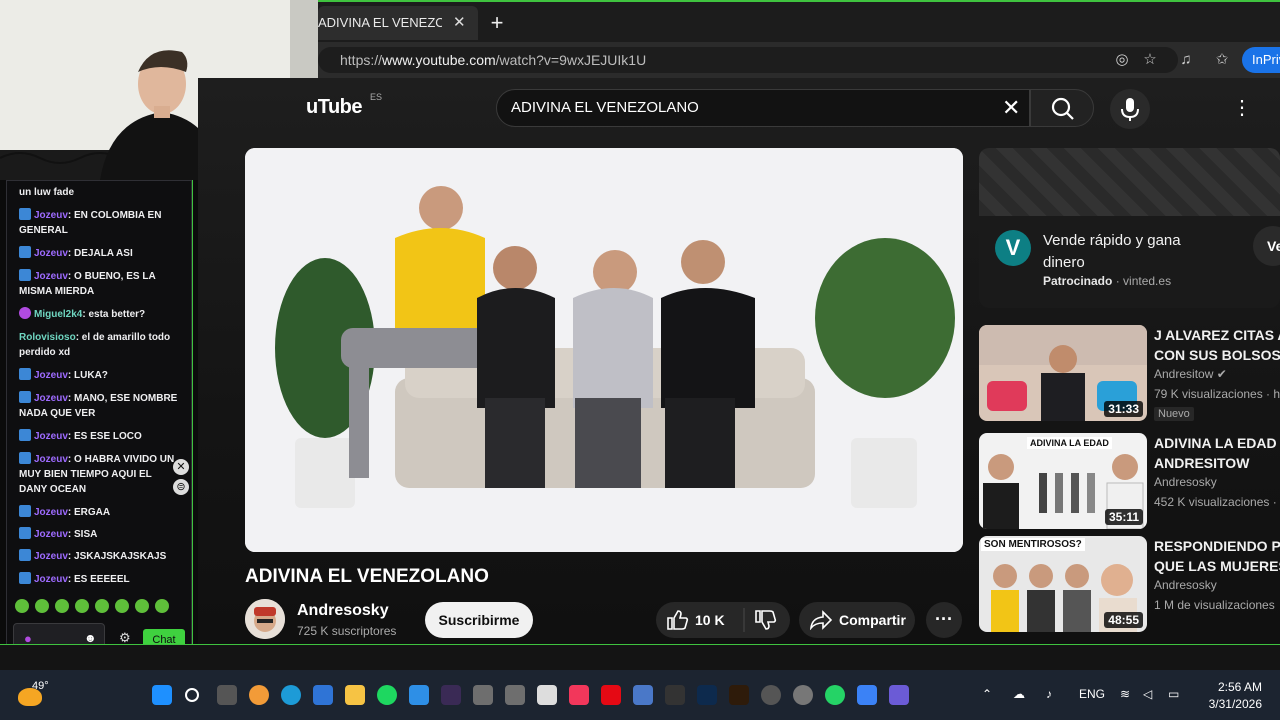 Image resolution: width=1280 pixels, height=720 pixels. What do you see at coordinates (803, 695) in the screenshot?
I see `settings-icon` at bounding box center [803, 695].